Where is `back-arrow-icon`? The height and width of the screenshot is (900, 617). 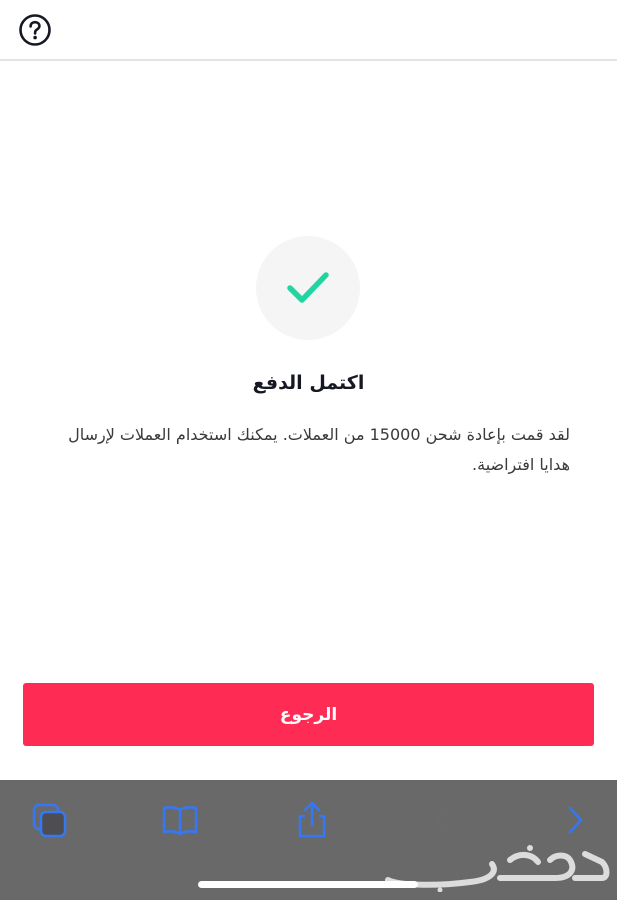 back-arrow-icon is located at coordinates (442, 820).